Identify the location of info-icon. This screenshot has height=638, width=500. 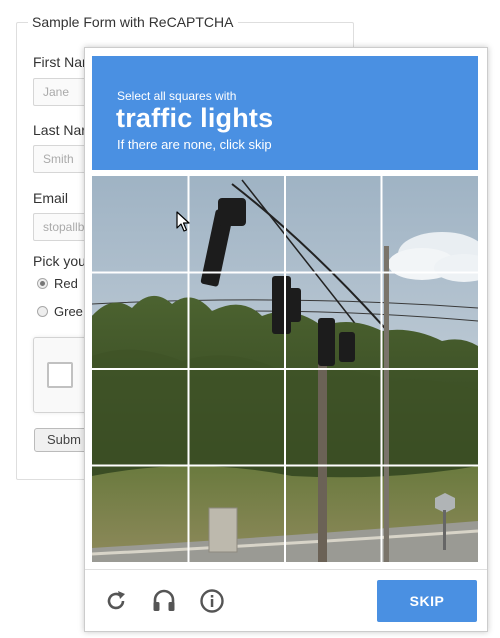
(212, 601).